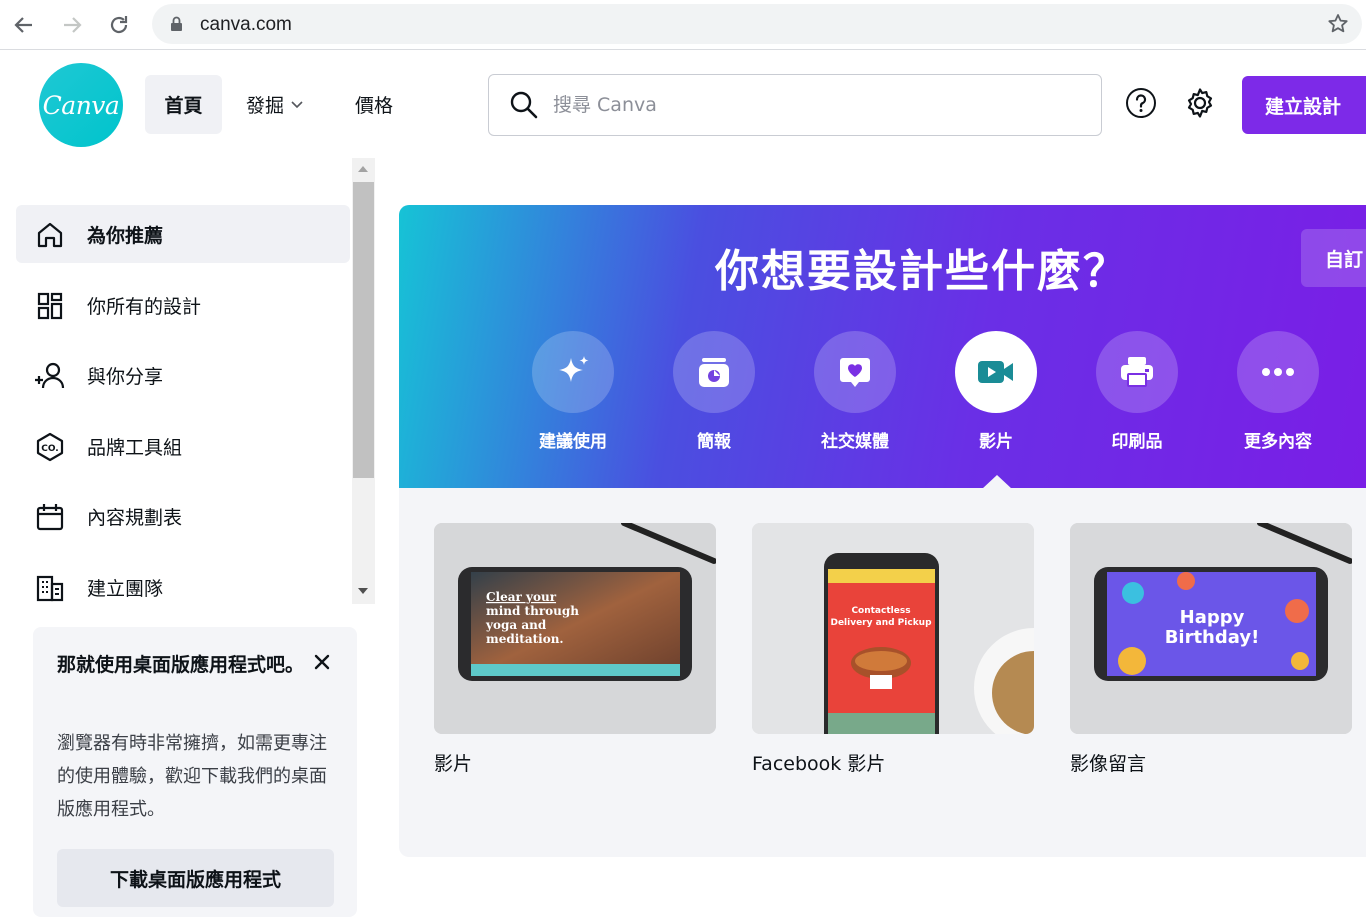 This screenshot has height=917, width=1366. Describe the element at coordinates (181, 665) in the screenshot. I see `promo-title: 那就使用桌面版應用程式吧。` at that location.